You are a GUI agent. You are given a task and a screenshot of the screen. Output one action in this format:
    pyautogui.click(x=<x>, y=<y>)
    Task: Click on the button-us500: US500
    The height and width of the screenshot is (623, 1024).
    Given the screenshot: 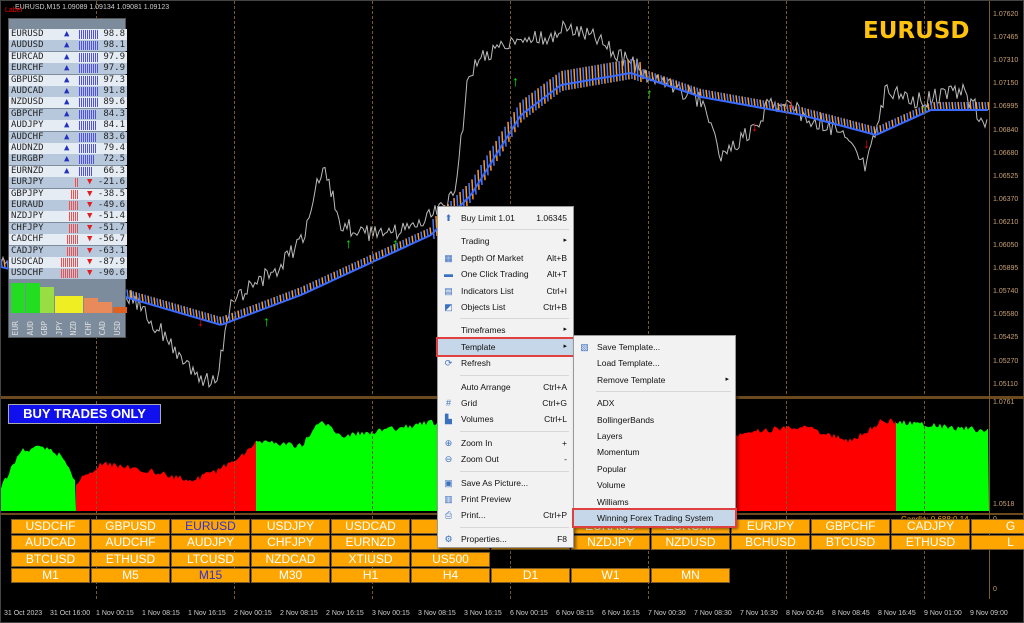 What is the action you would take?
    pyautogui.click(x=450, y=559)
    